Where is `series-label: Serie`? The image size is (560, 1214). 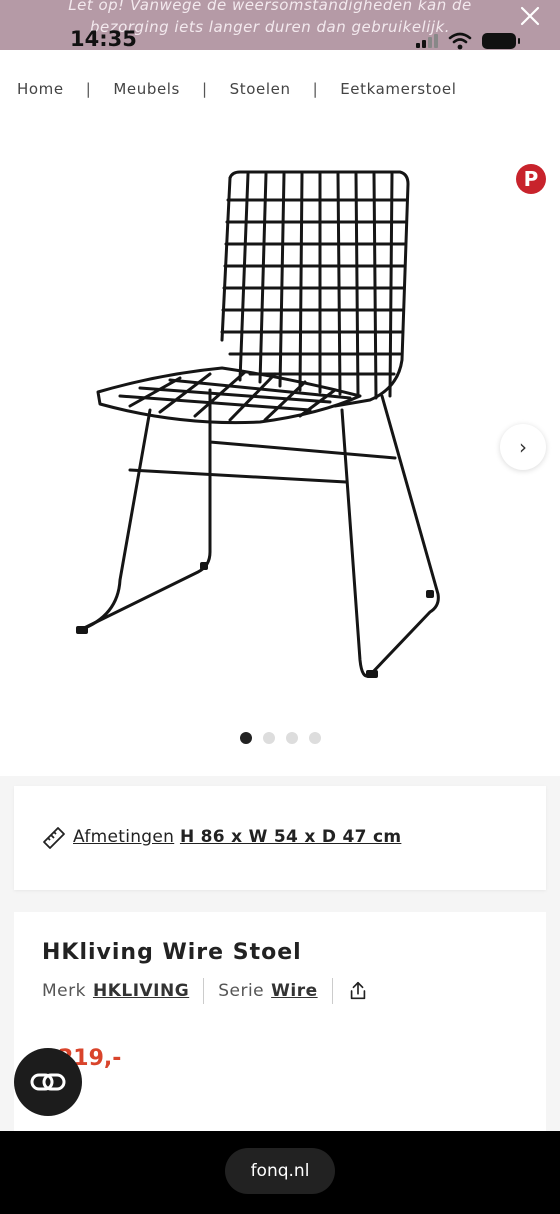
series-label: Serie is located at coordinates (241, 991).